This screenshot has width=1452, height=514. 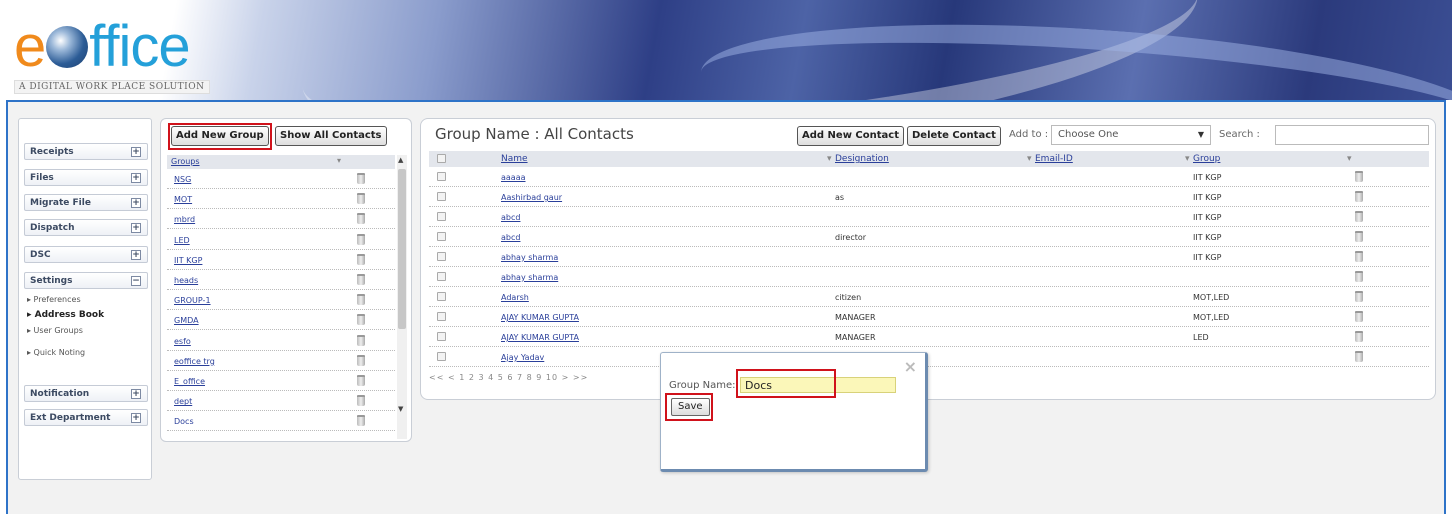 I want to click on groups-scrollbar: ▲ ▼, so click(x=402, y=297).